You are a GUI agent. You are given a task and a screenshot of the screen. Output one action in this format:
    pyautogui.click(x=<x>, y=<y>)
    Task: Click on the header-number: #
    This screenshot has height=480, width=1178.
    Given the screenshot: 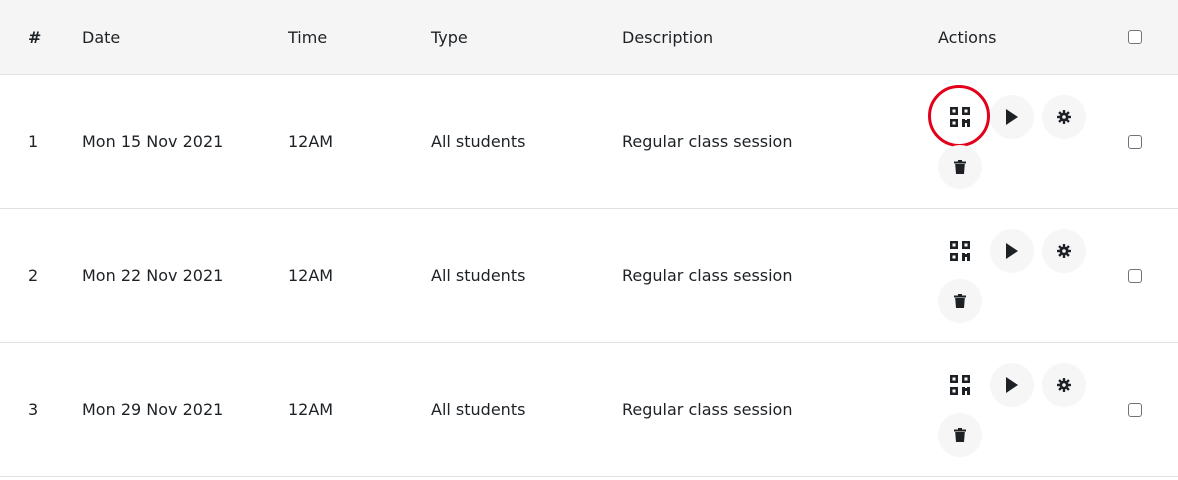 What is the action you would take?
    pyautogui.click(x=35, y=37)
    